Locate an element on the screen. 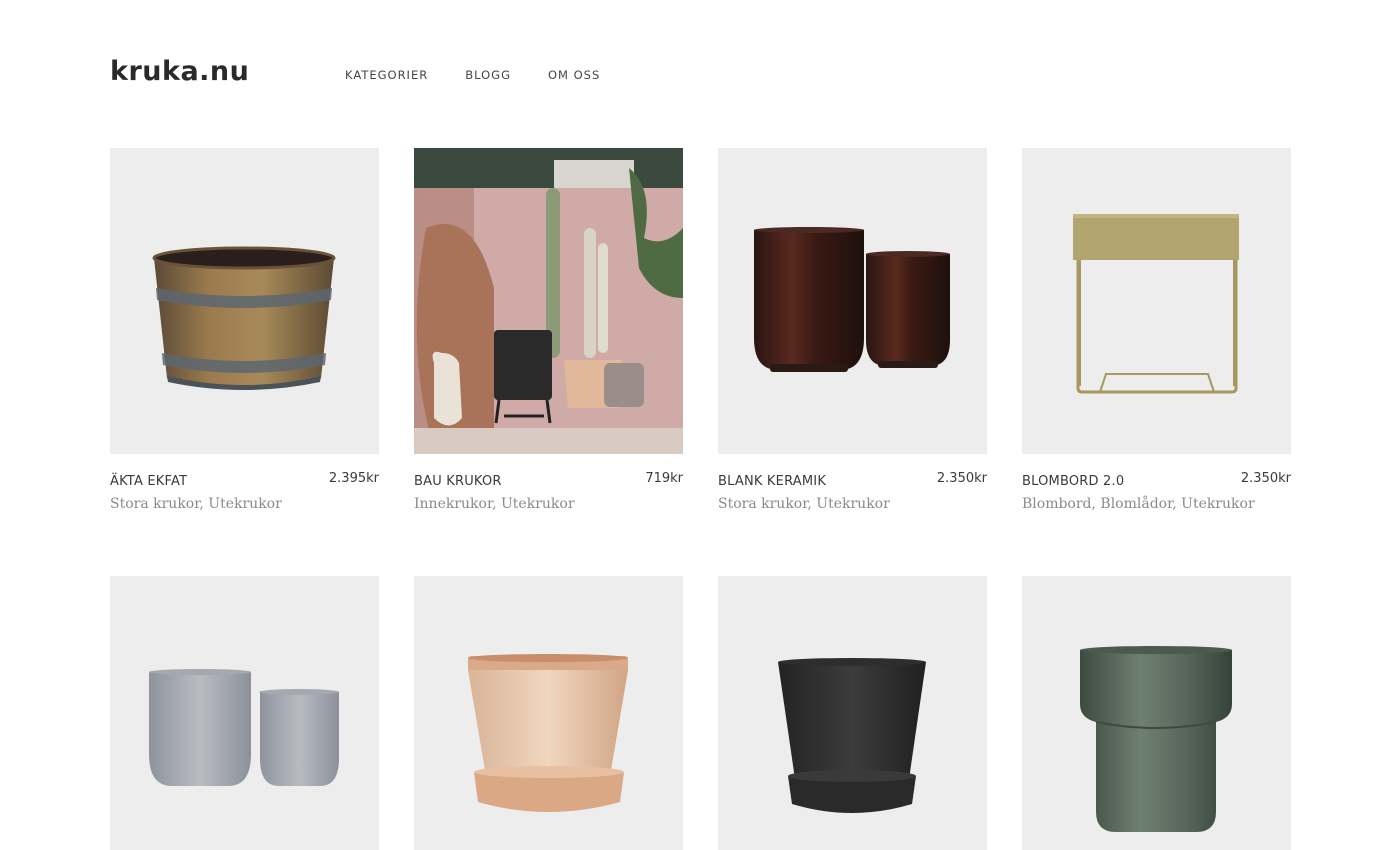 Image resolution: width=1400 pixels, height=850 pixels. site-logo: kruka.nu is located at coordinates (179, 71).